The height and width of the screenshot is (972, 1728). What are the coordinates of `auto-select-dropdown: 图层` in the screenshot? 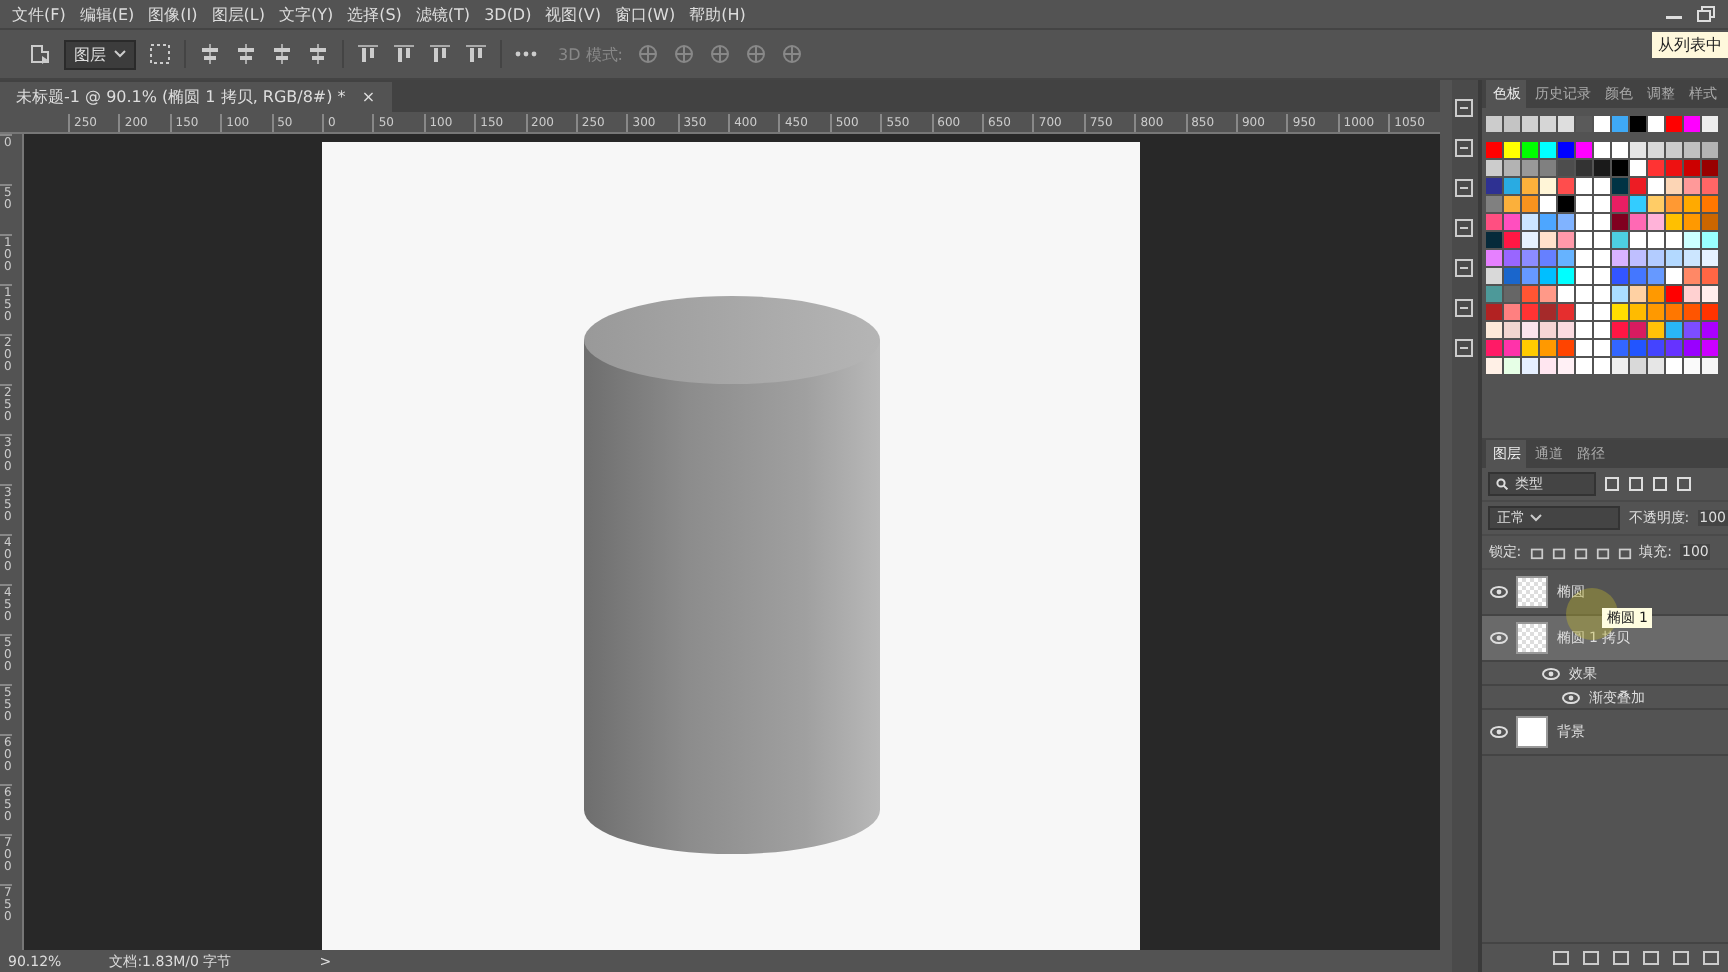 It's located at (100, 54).